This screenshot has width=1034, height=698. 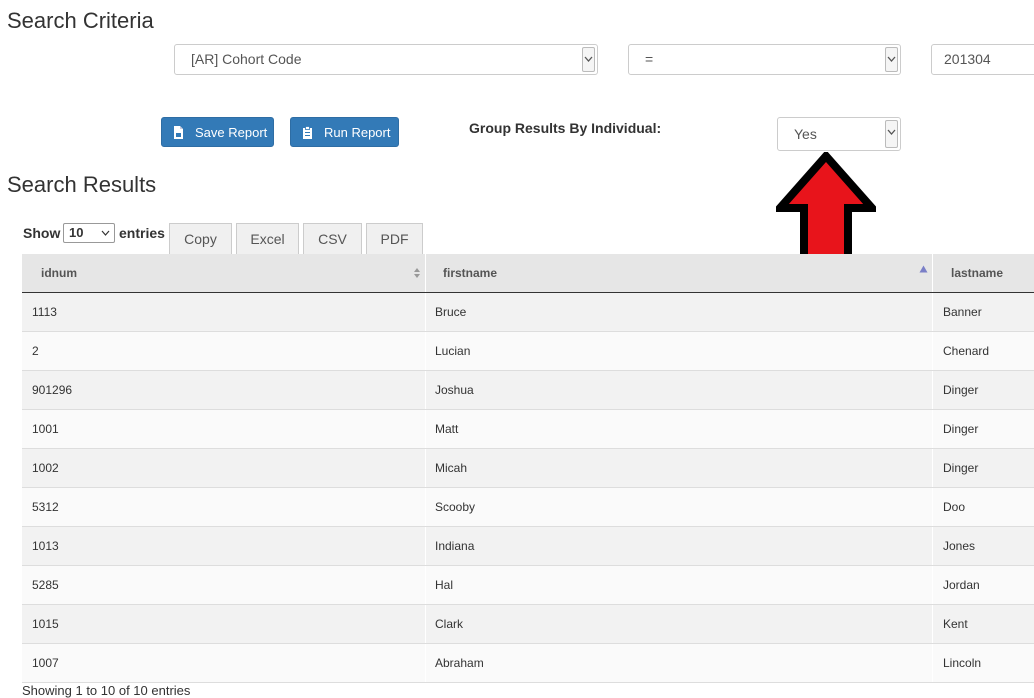 I want to click on cell-idnum: 5312, so click(x=45, y=507).